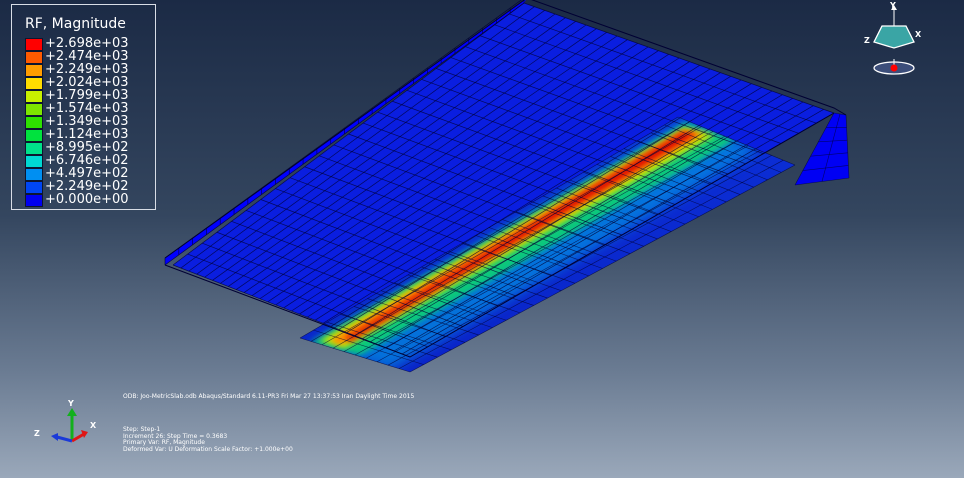 The image size is (964, 478). What do you see at coordinates (895, 39) in the screenshot?
I see `view-cube: Y Z X` at bounding box center [895, 39].